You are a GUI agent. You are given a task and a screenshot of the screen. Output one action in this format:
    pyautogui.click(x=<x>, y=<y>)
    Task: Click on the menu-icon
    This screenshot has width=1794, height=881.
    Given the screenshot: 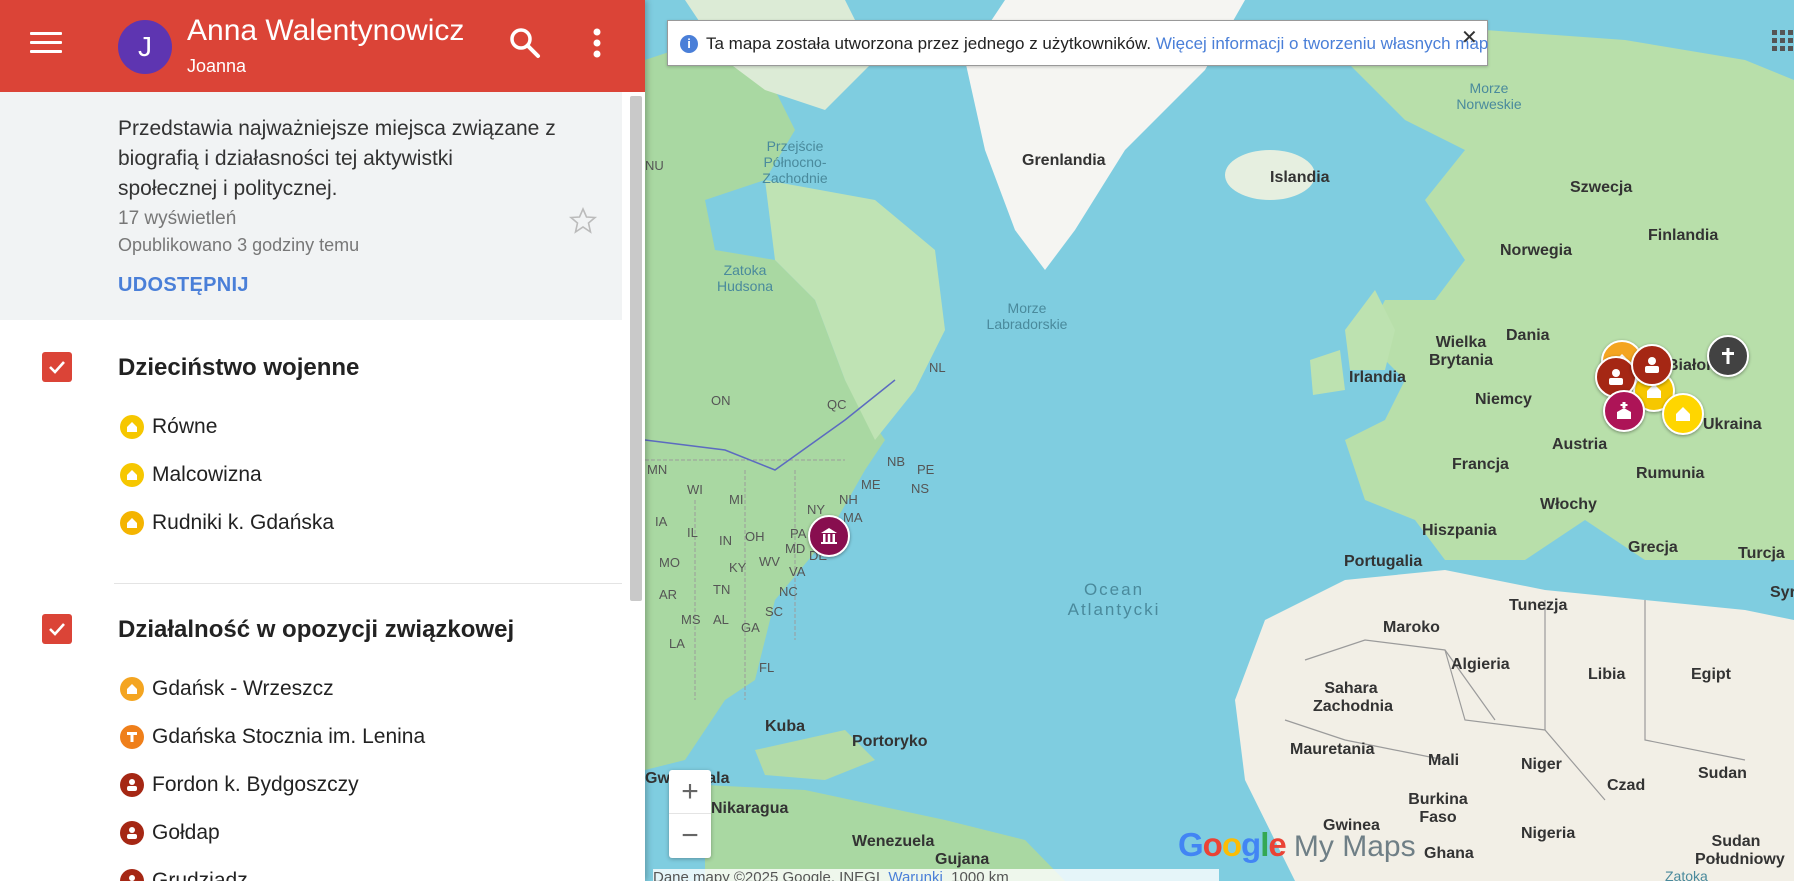 What is the action you would take?
    pyautogui.click(x=46, y=42)
    